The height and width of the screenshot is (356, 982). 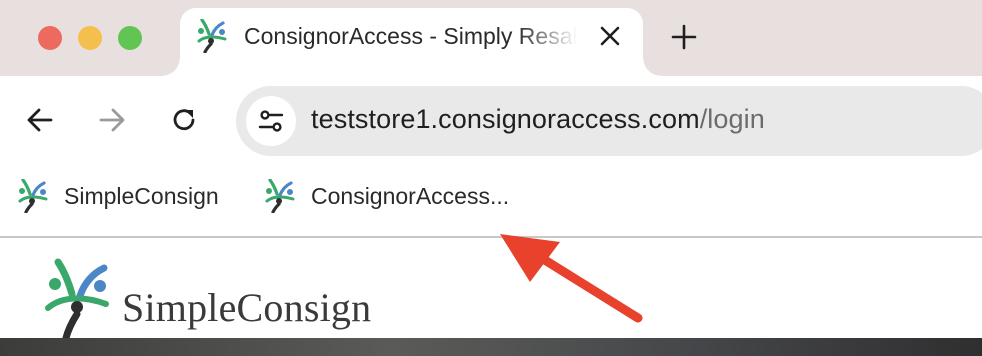 I want to click on tune-icon, so click(x=271, y=121).